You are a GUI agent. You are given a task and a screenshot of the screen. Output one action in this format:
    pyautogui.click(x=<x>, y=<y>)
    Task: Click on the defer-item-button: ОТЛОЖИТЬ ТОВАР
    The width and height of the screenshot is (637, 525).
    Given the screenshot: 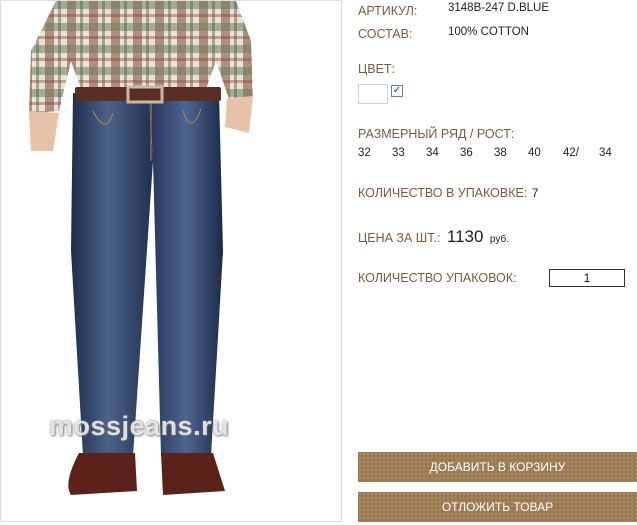 What is the action you would take?
    pyautogui.click(x=497, y=507)
    